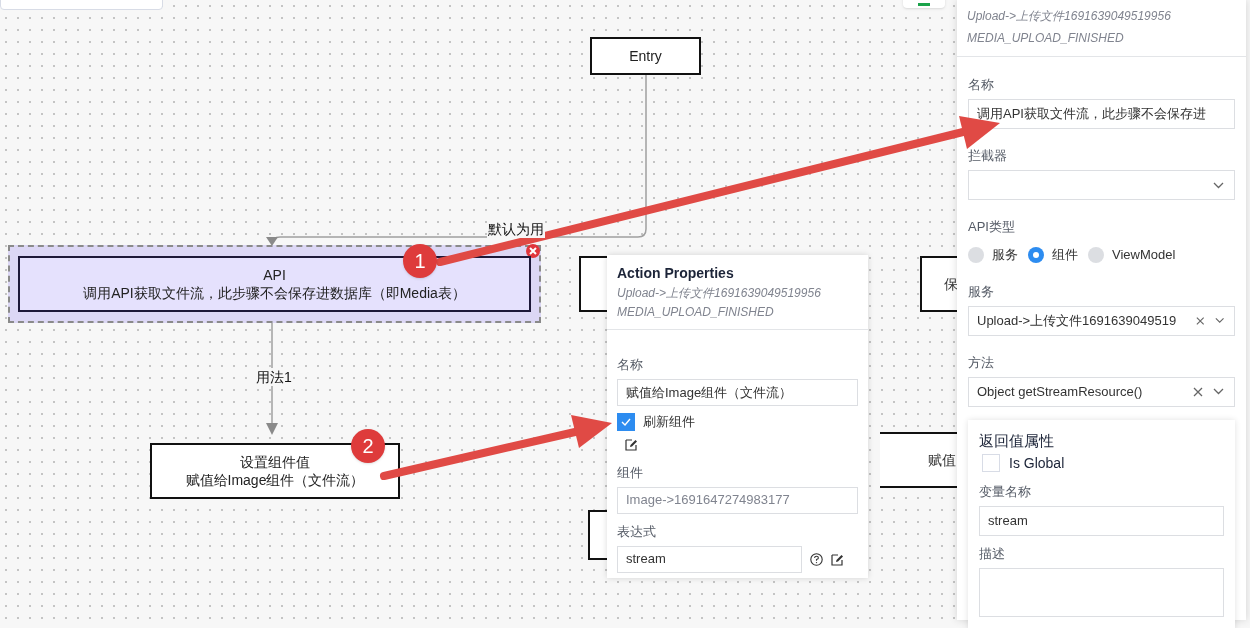 The width and height of the screenshot is (1250, 628). I want to click on radio-option: ViewModel, so click(1132, 255).